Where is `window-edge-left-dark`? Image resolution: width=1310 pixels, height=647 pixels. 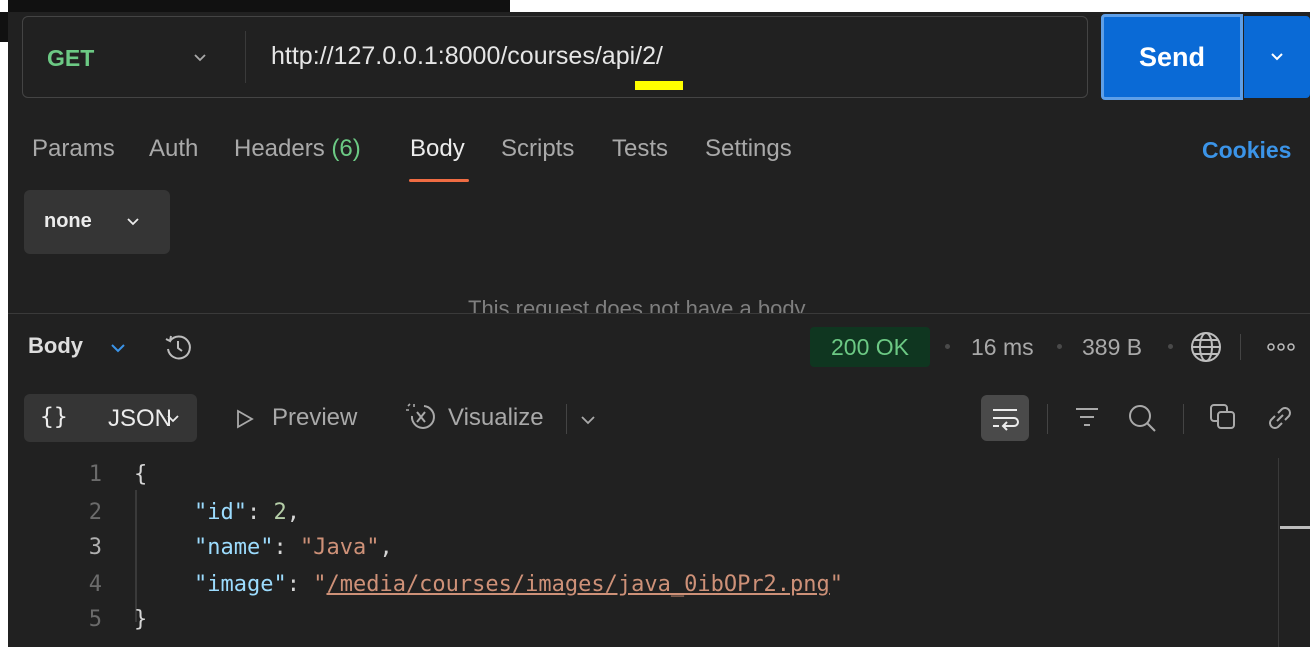
window-edge-left-dark is located at coordinates (4, 27).